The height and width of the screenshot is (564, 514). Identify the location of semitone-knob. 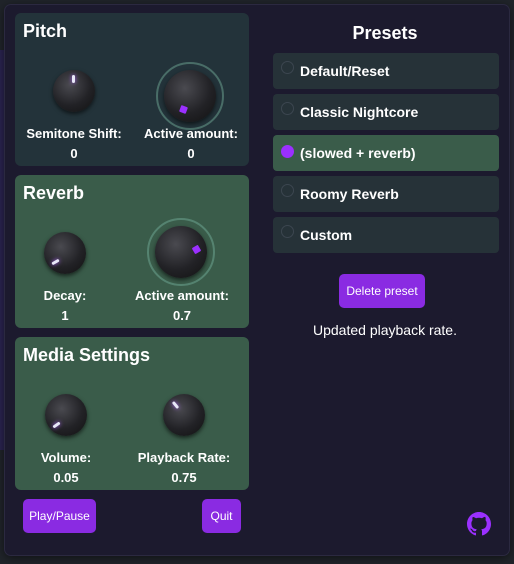
(74, 91).